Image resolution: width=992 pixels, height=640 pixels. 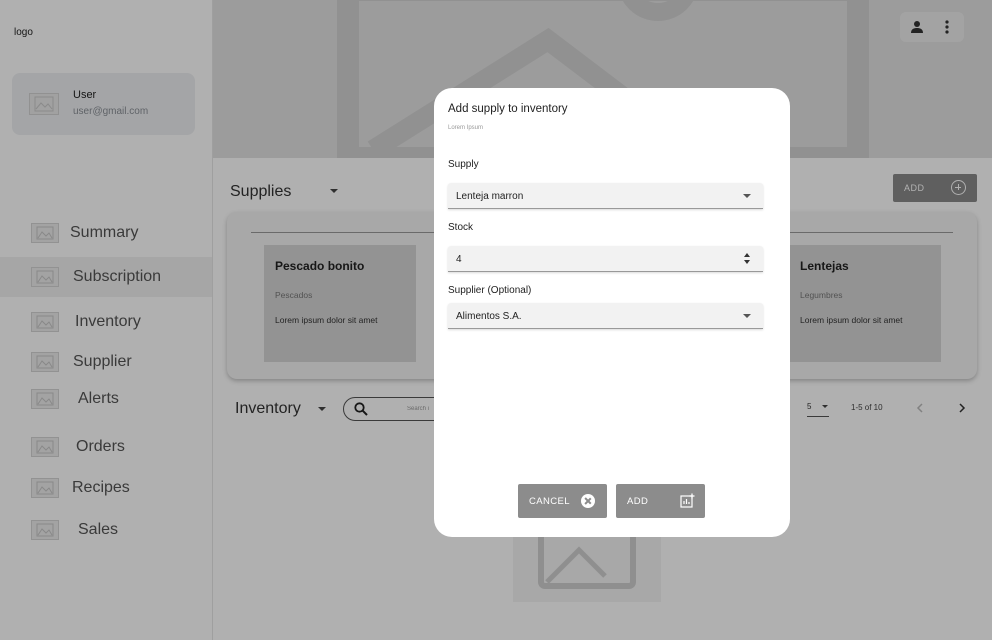 What do you see at coordinates (605, 196) in the screenshot?
I see `supply-select: Lenteja marron` at bounding box center [605, 196].